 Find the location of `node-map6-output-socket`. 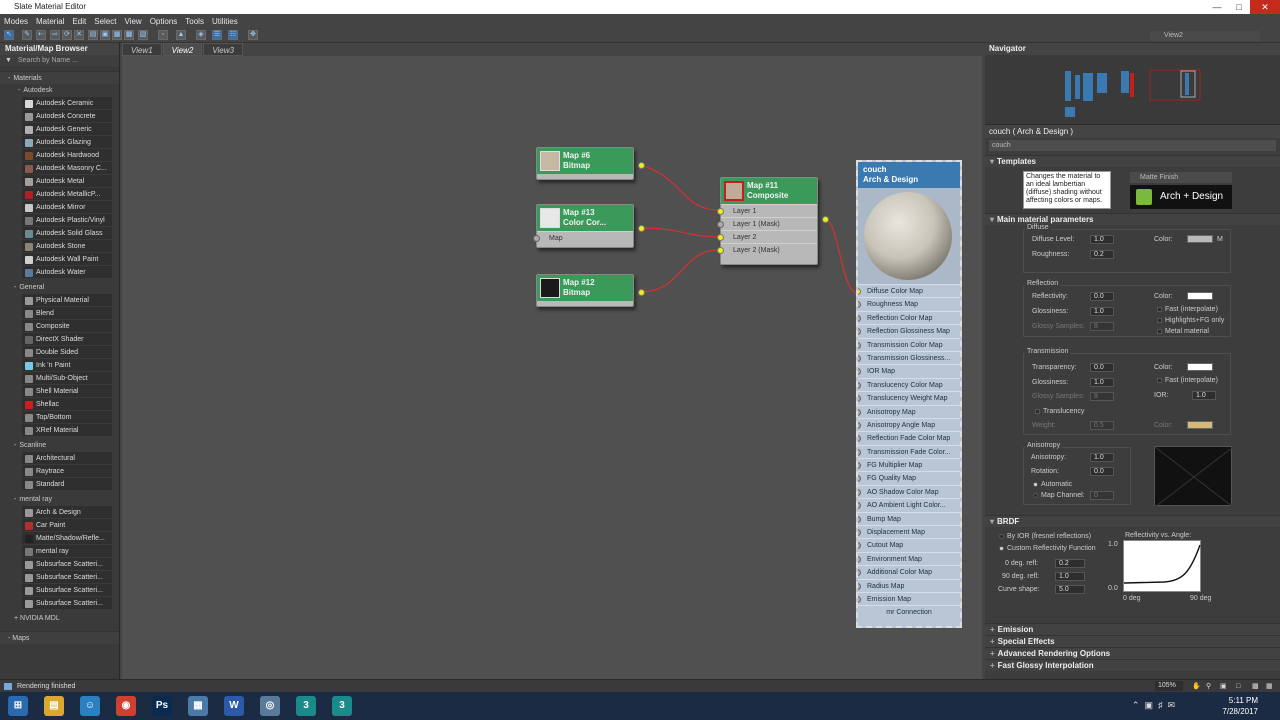

node-map6-output-socket is located at coordinates (641, 165).